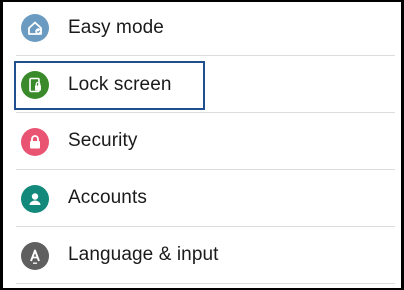  What do you see at coordinates (103, 140) in the screenshot?
I see `settings-item-label: Security` at bounding box center [103, 140].